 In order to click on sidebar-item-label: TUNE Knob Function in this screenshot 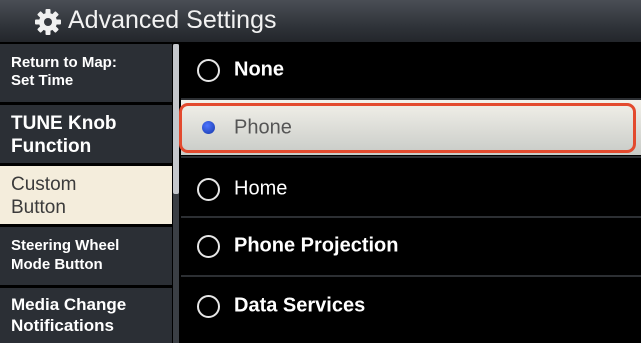, I will do `click(64, 135)`.